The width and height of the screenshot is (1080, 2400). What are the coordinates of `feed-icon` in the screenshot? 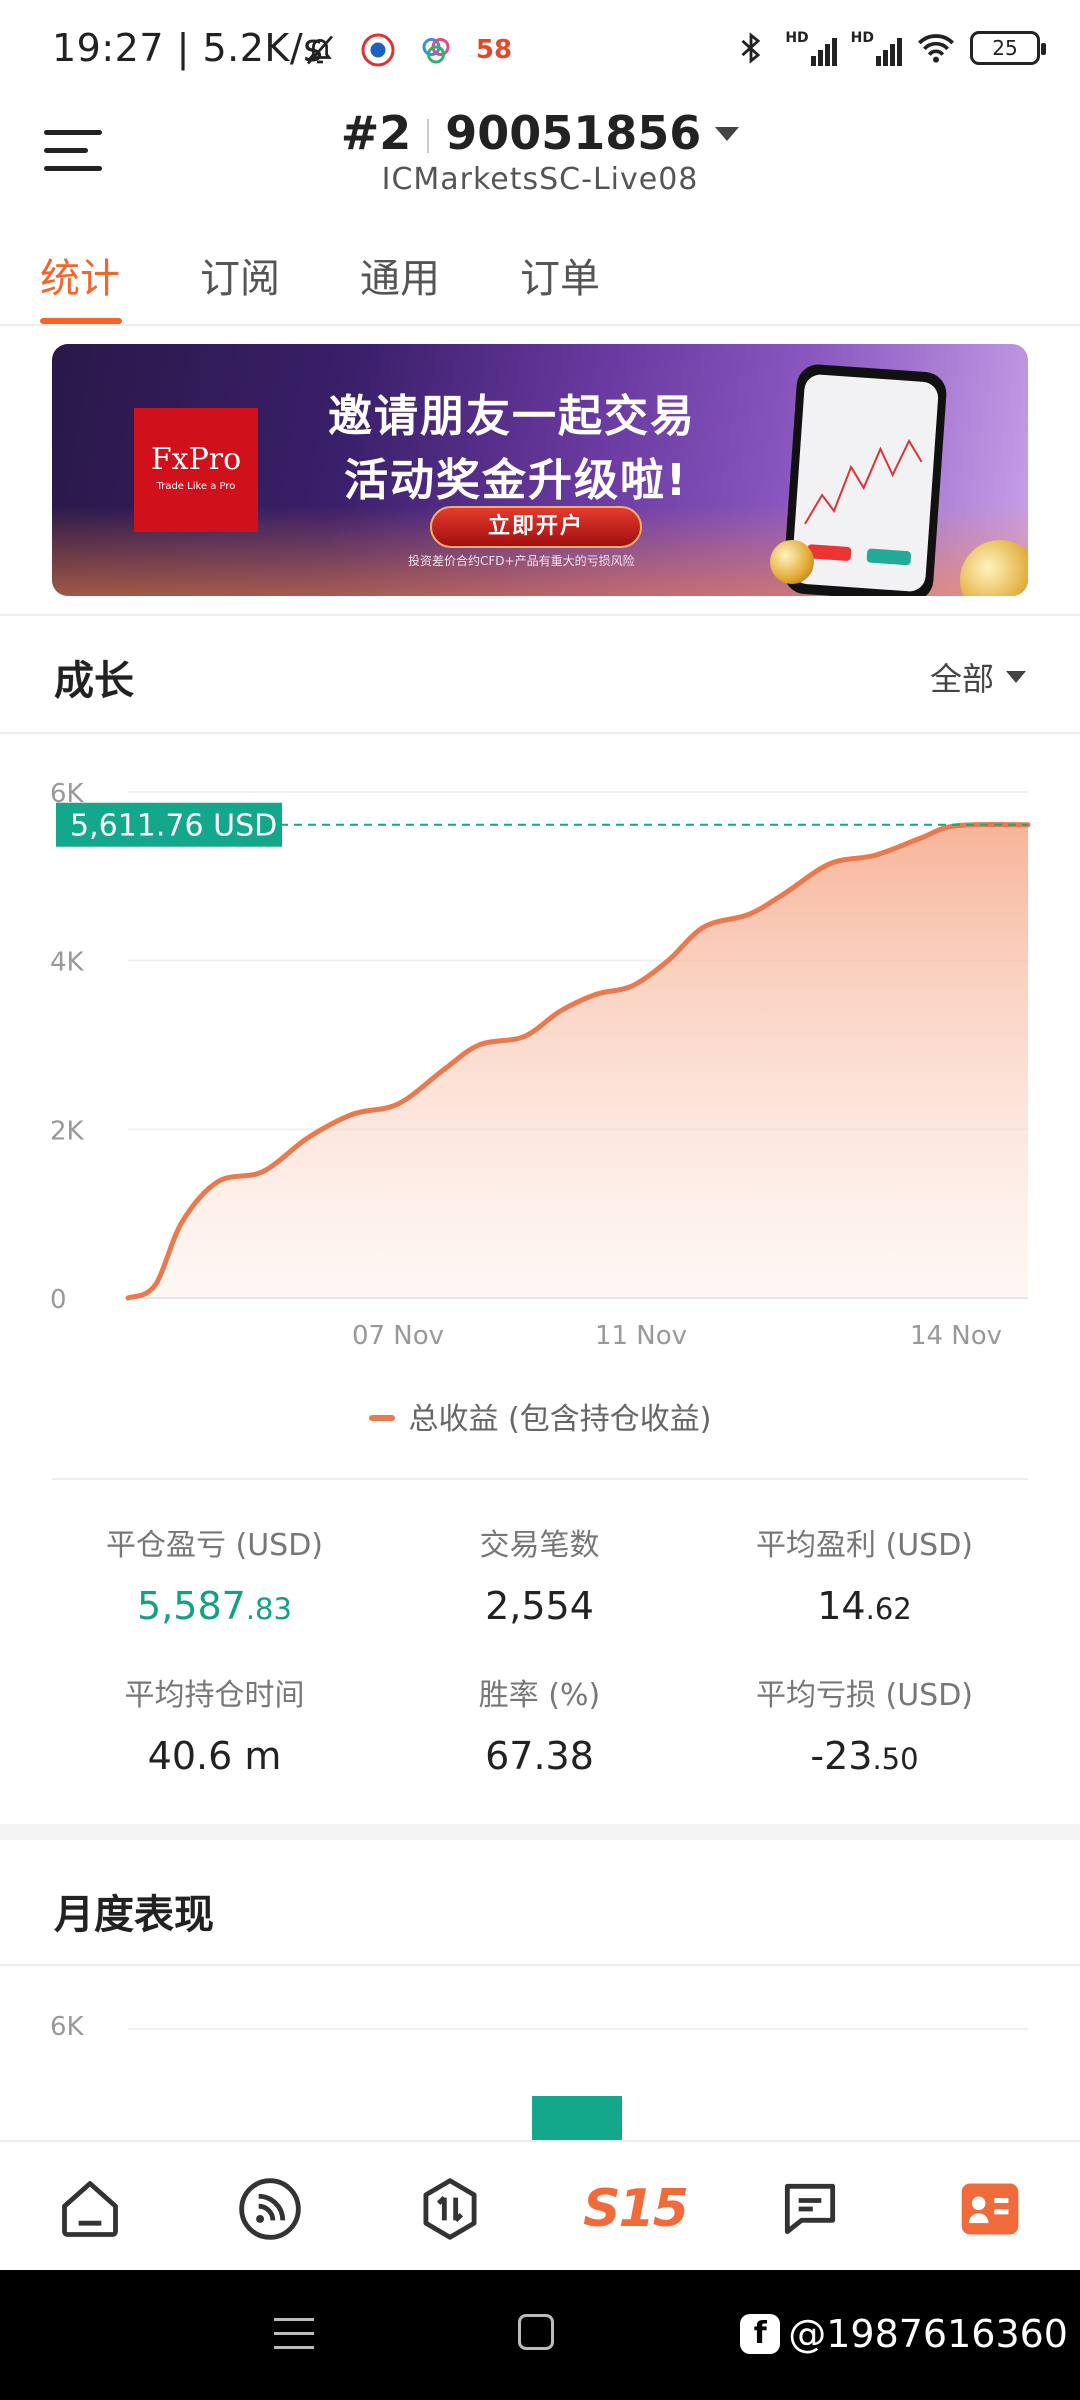 It's located at (270, 2209).